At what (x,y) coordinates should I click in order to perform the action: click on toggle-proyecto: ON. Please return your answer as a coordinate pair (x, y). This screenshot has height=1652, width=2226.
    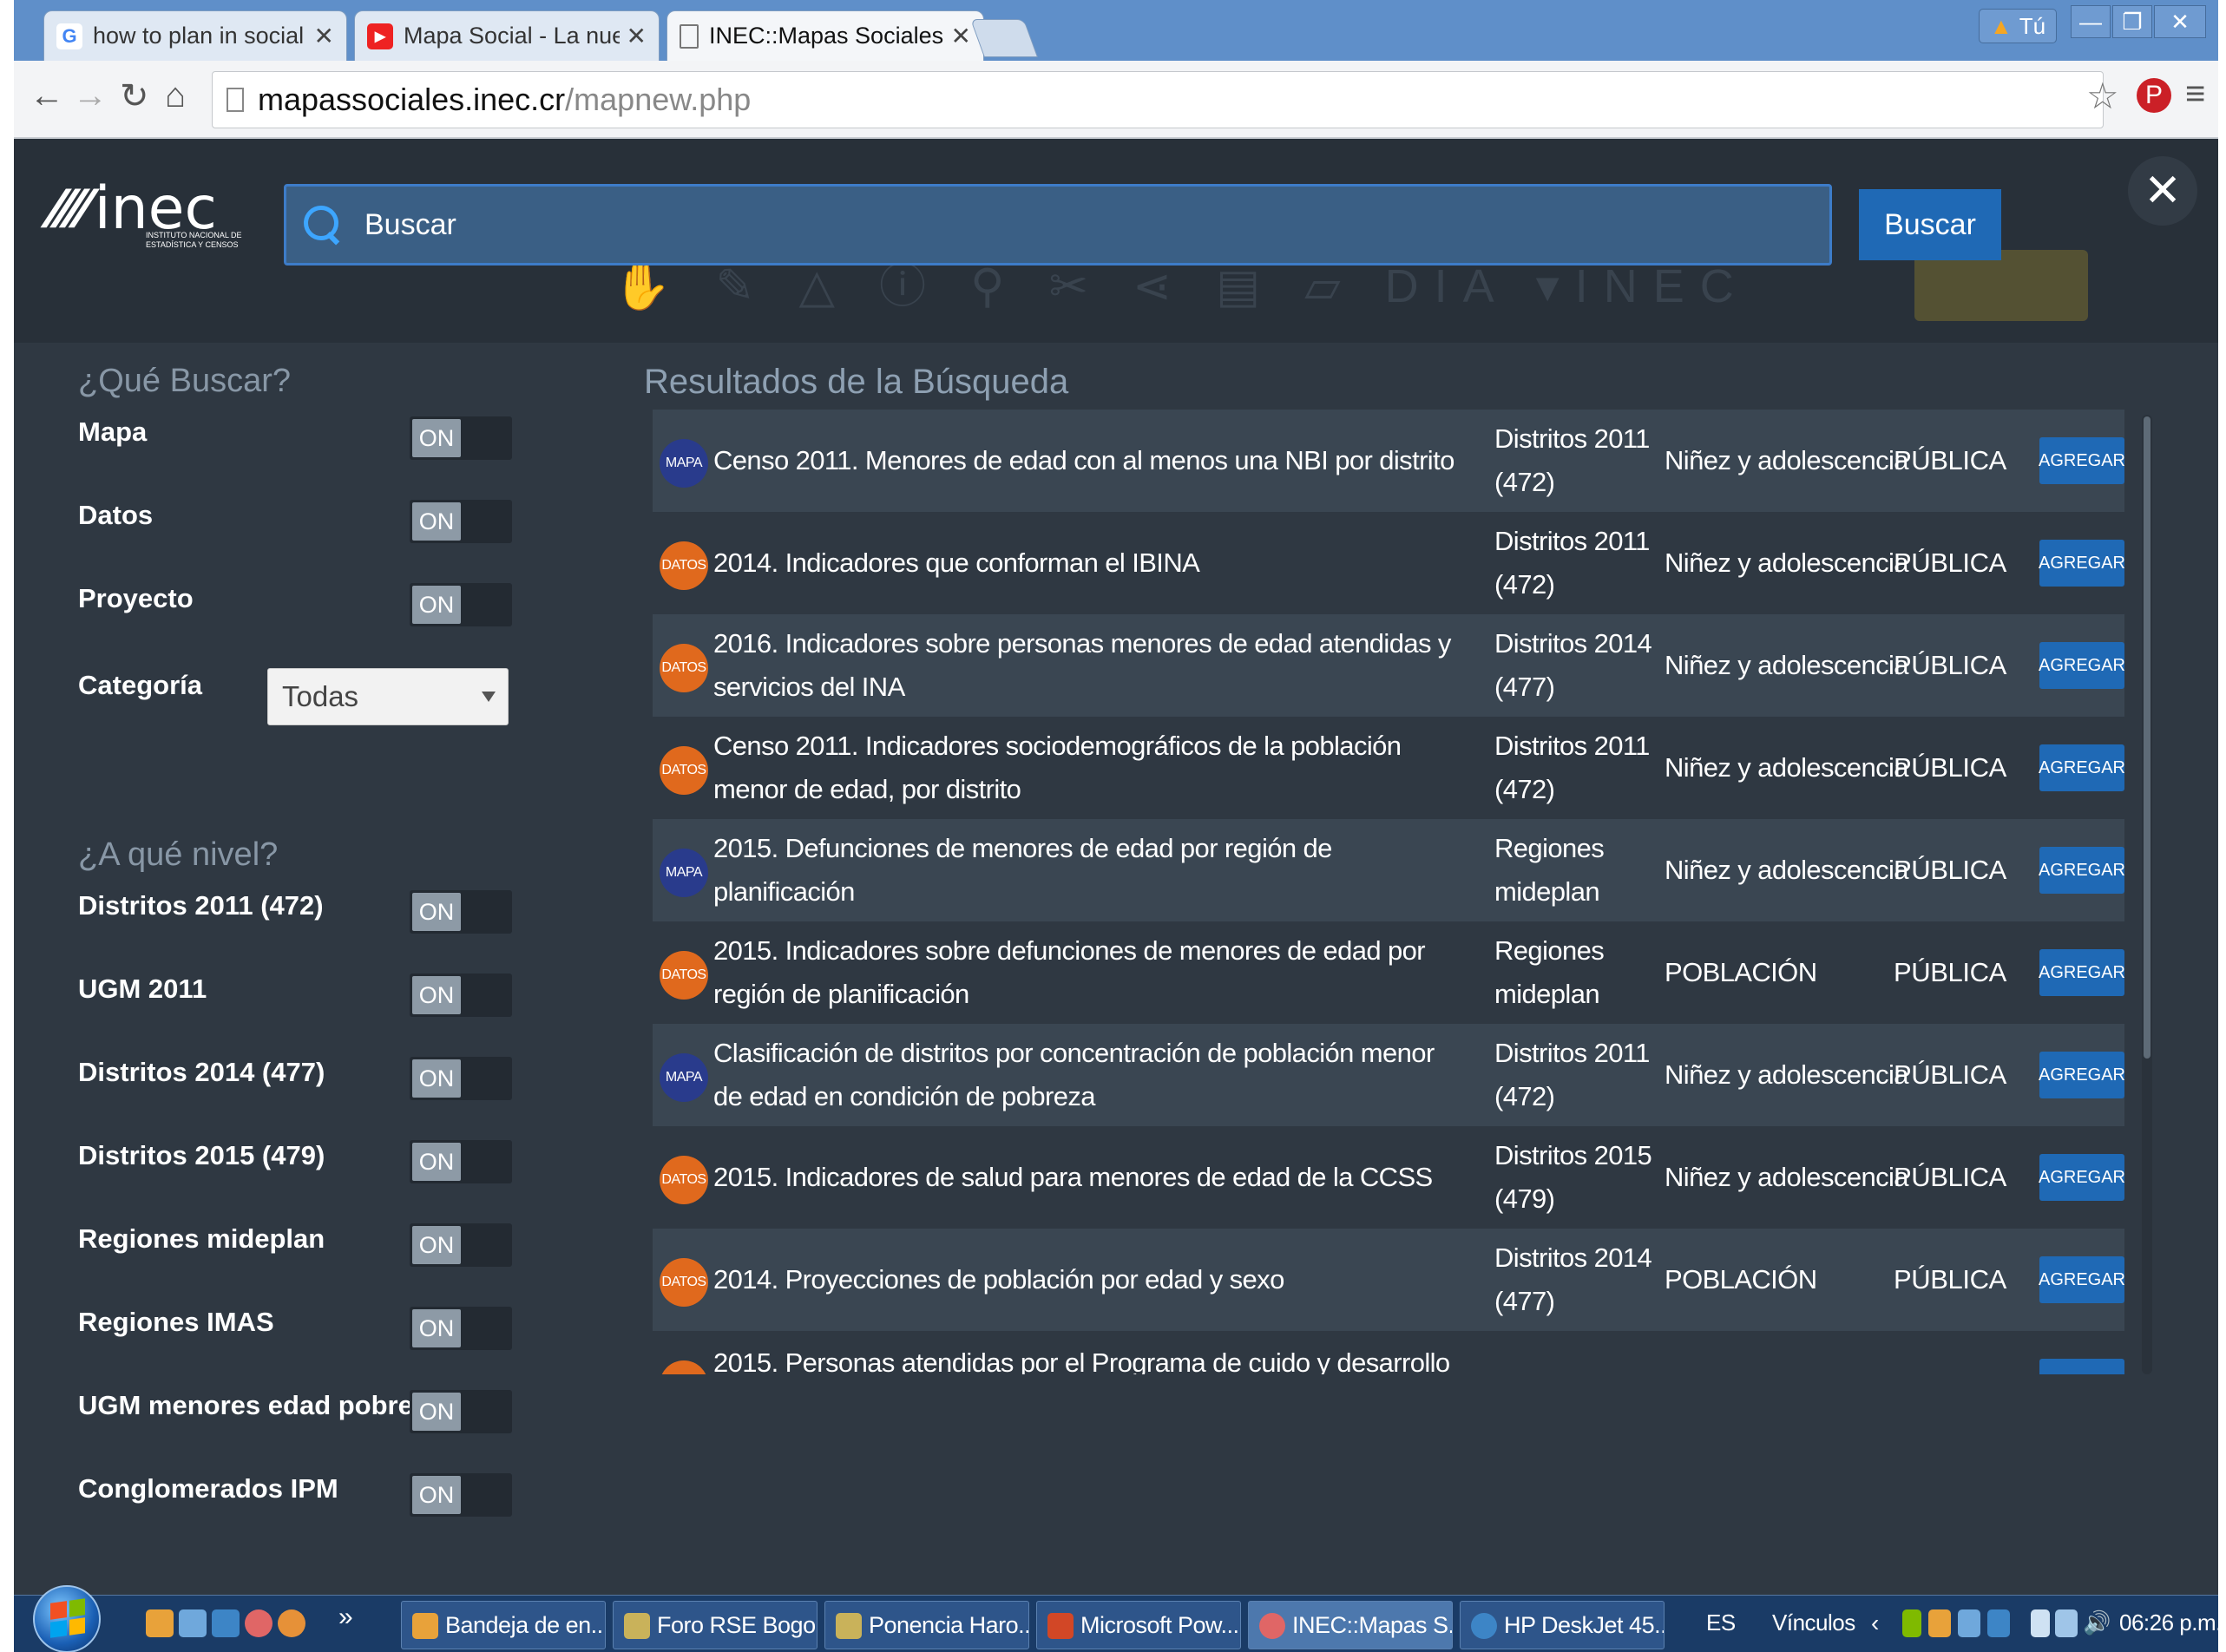
    Looking at the image, I should click on (461, 604).